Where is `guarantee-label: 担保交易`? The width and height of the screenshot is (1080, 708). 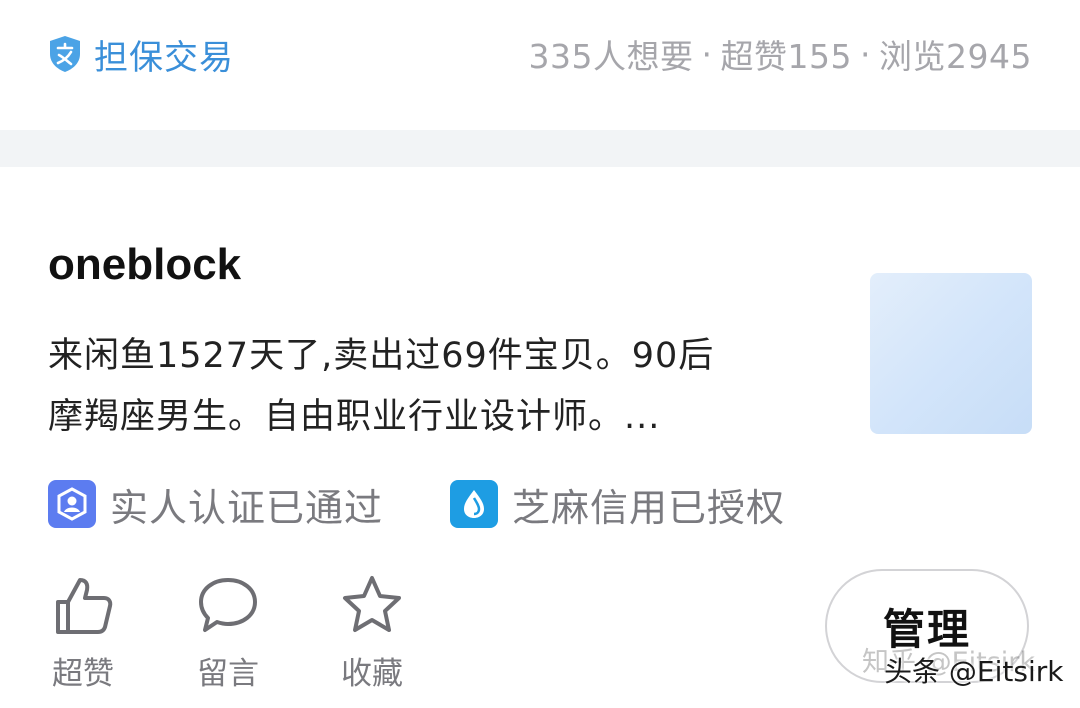
guarantee-label: 担保交易 is located at coordinates (164, 57).